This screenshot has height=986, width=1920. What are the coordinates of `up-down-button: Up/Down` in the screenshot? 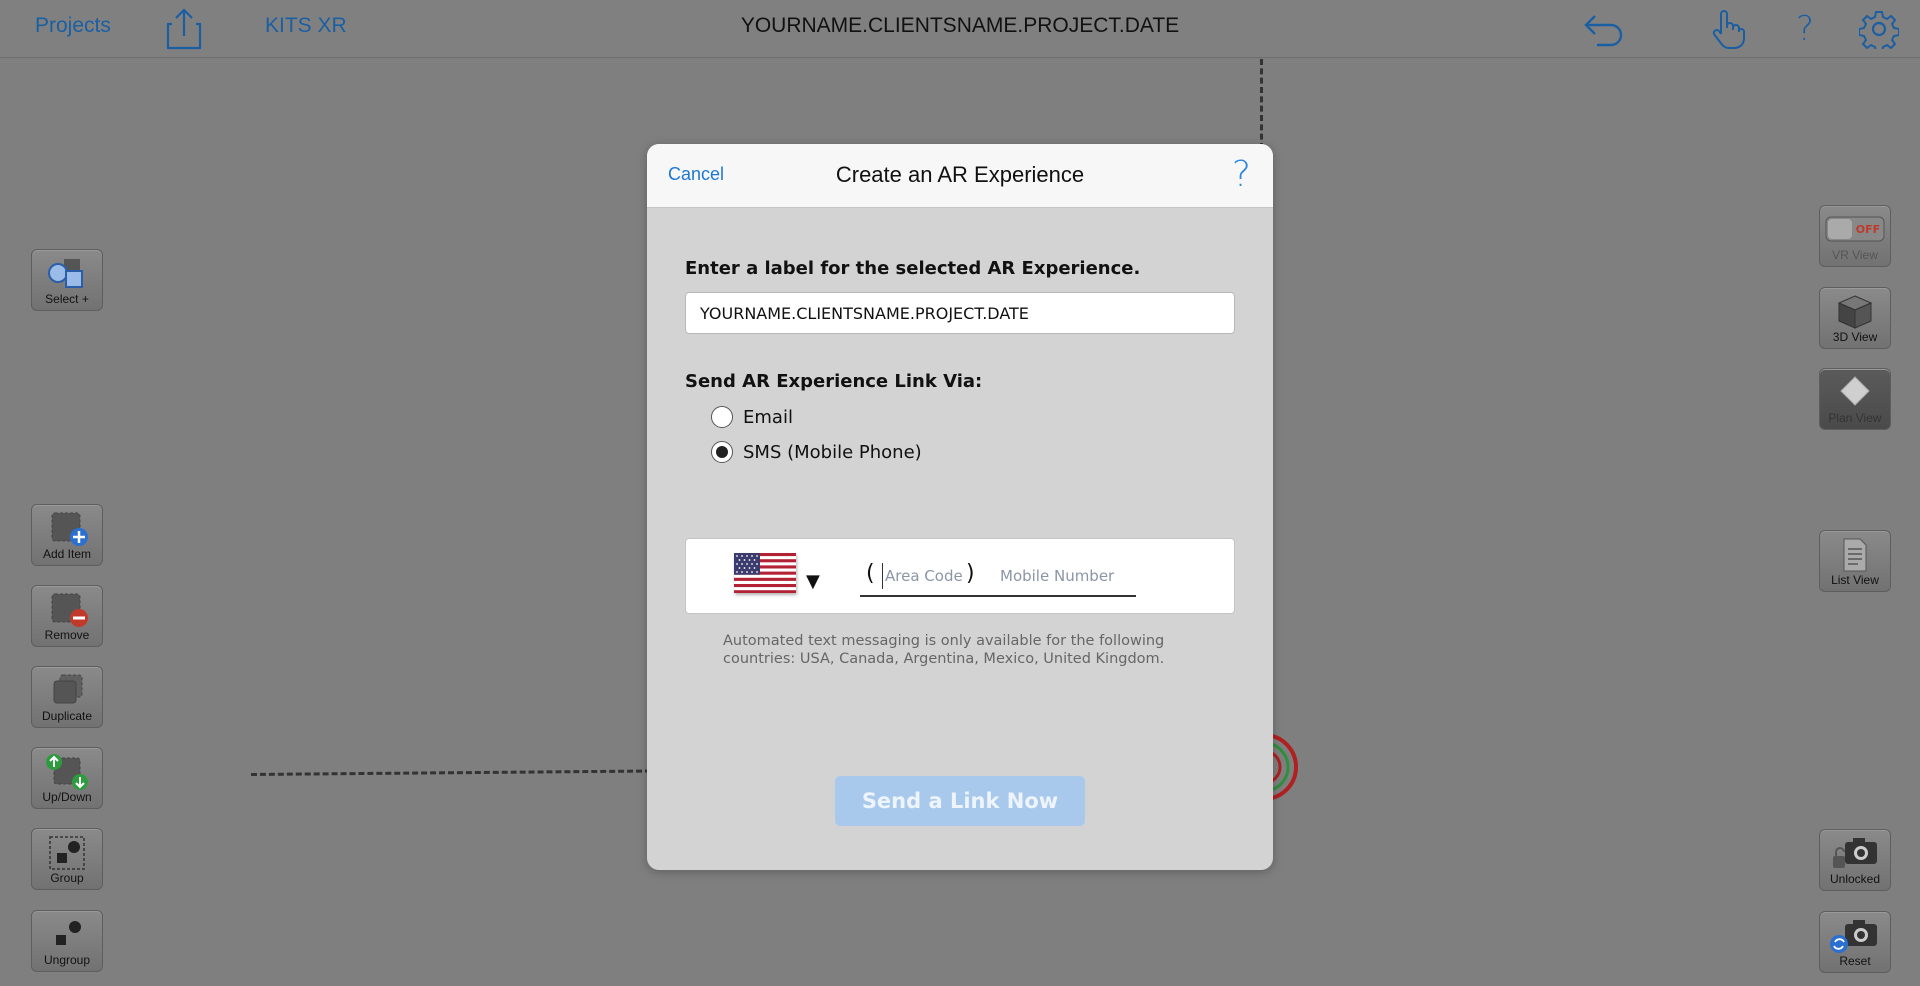 It's located at (67, 778).